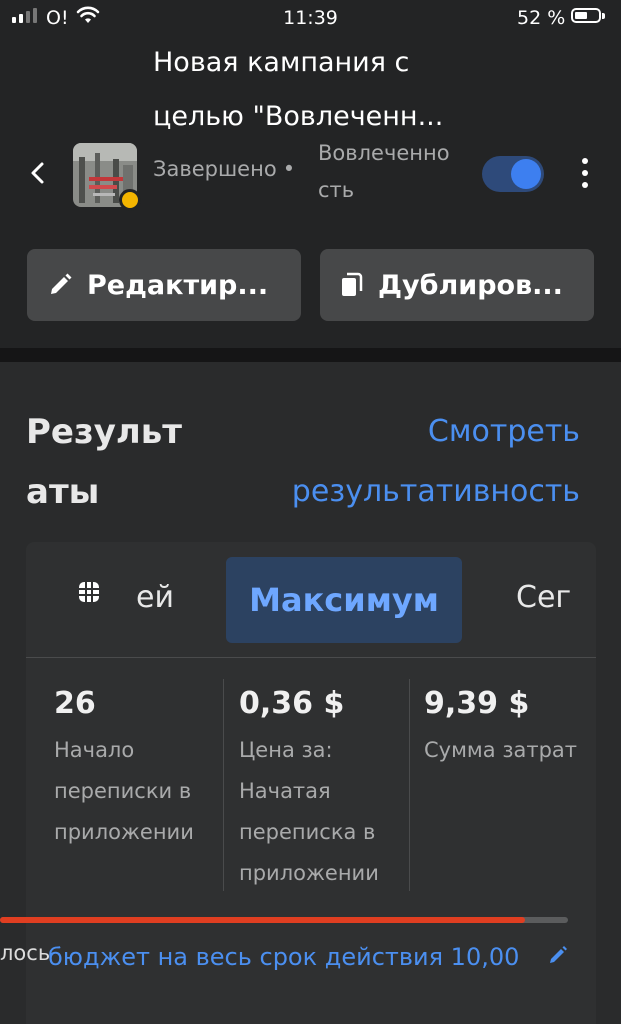 The width and height of the screenshot is (621, 1024). What do you see at coordinates (283, 957) in the screenshot?
I see `budget-link: бюджет на весь срок действия 10,00` at bounding box center [283, 957].